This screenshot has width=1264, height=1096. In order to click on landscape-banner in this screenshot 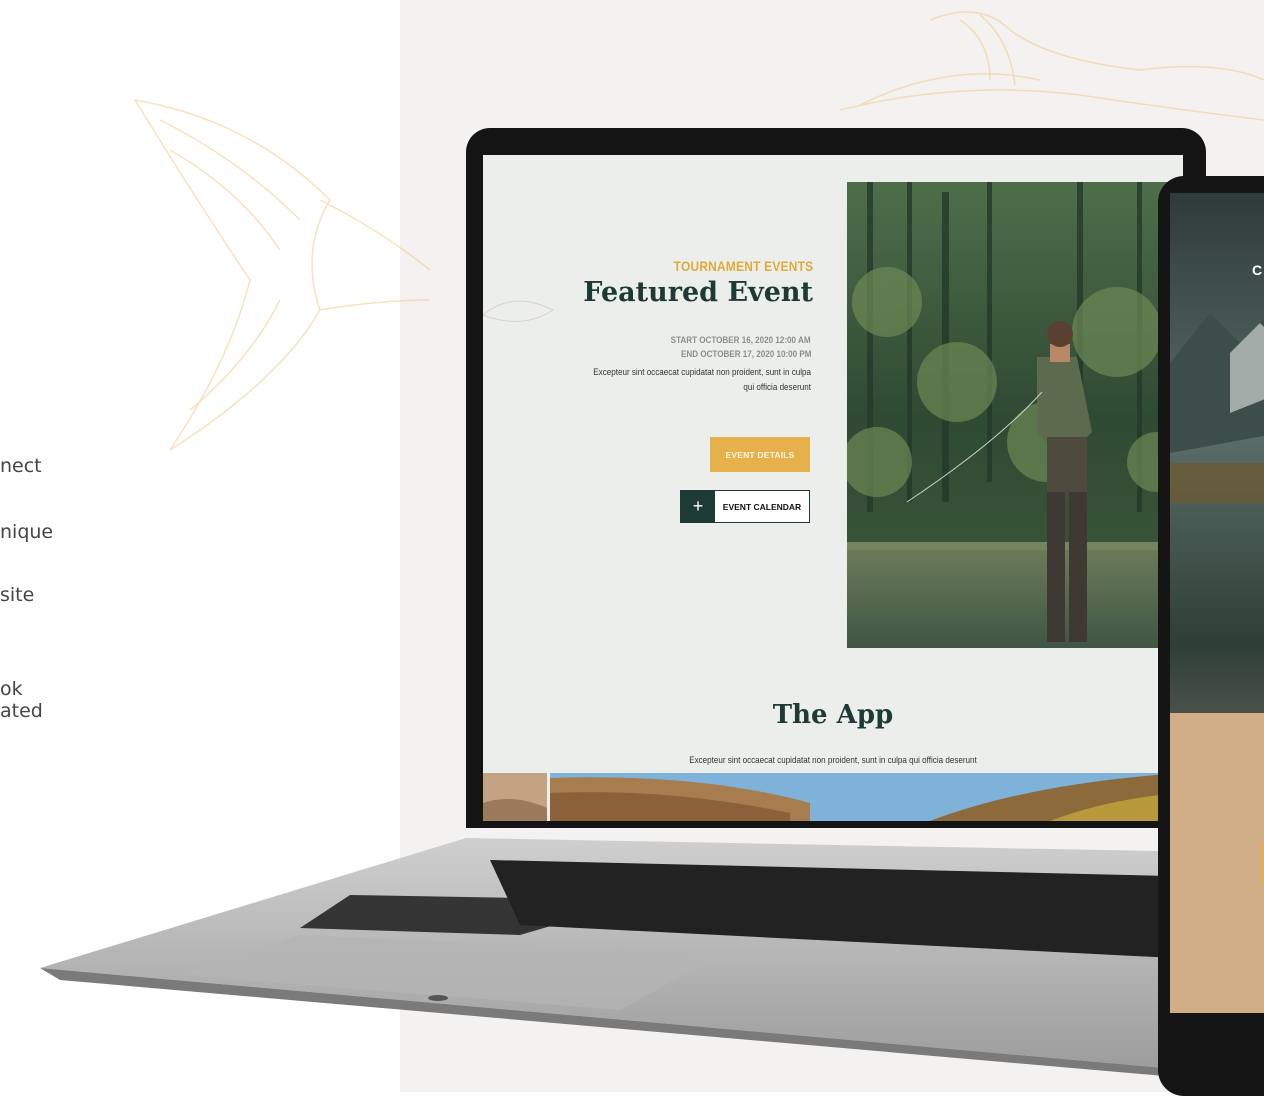, I will do `click(866, 797)`.